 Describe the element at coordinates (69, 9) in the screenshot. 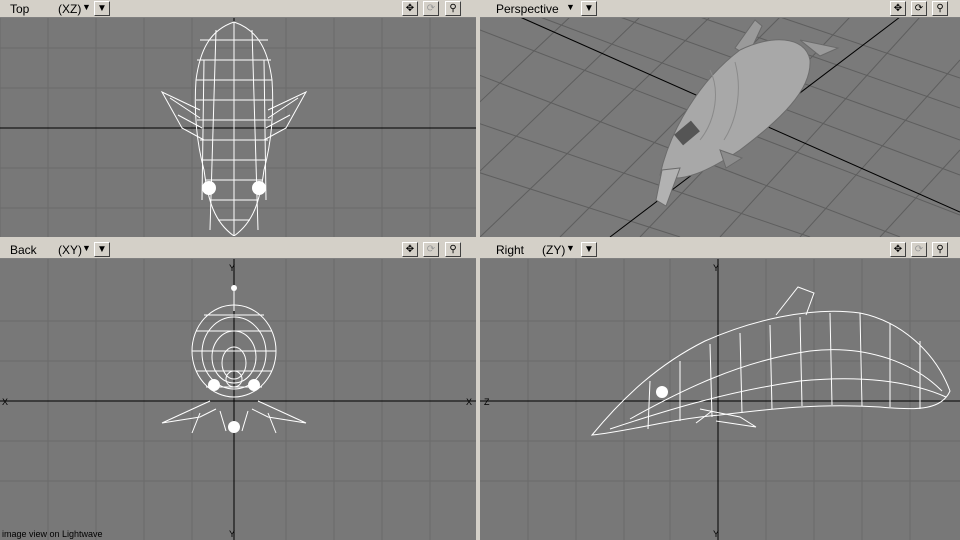

I see `view-axis-select: (XZ)` at that location.